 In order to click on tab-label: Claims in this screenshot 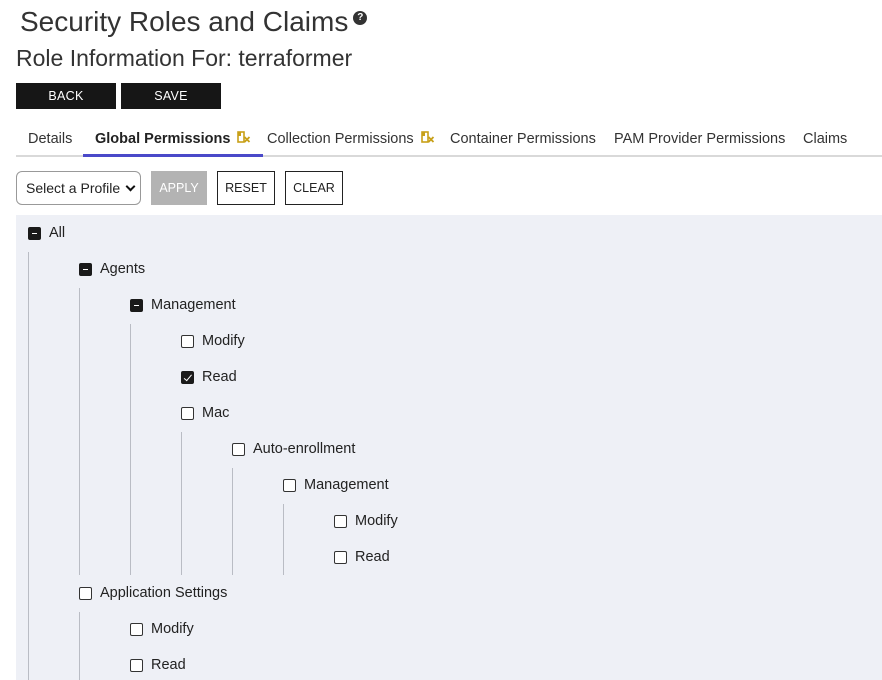, I will do `click(825, 139)`.